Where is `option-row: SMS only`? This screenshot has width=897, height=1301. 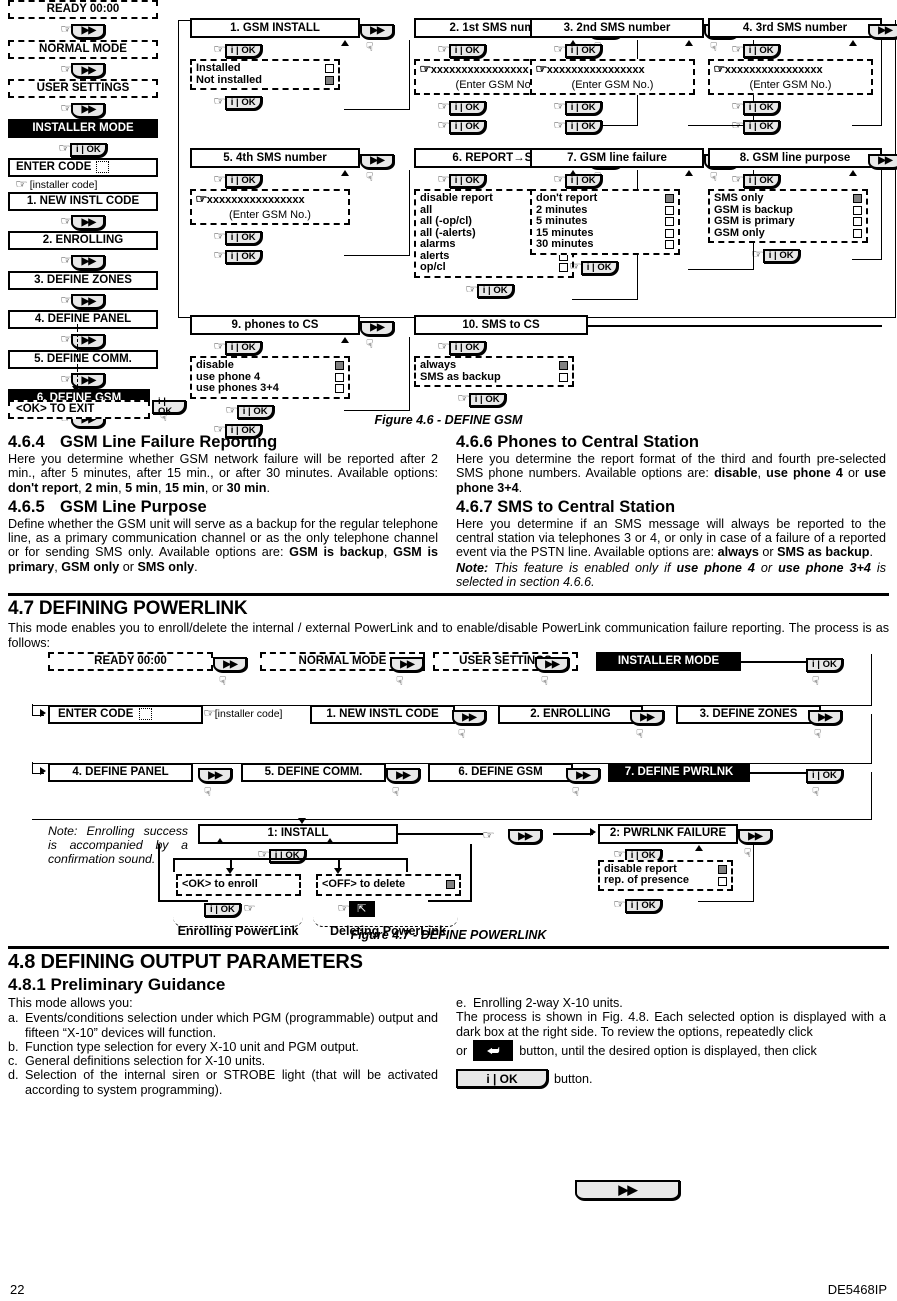
option-row: SMS only is located at coordinates (788, 198).